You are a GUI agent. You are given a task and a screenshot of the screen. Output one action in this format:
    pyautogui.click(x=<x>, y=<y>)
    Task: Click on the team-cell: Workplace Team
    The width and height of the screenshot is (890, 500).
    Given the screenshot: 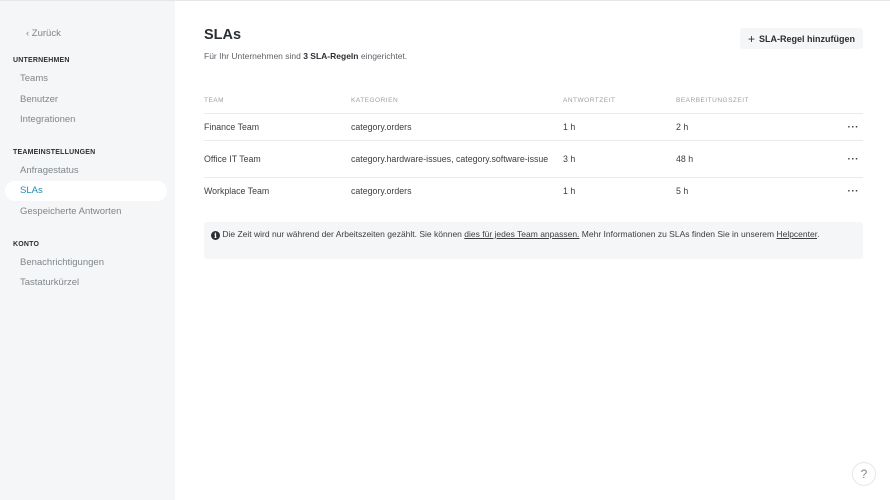 What is the action you would take?
    pyautogui.click(x=237, y=191)
    